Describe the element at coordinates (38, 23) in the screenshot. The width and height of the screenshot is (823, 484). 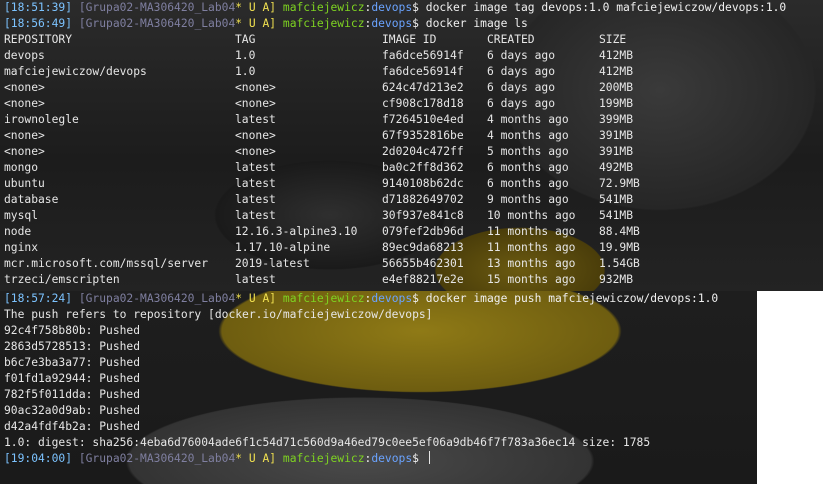
I see `prompt-timestamp: [18:56:49]` at that location.